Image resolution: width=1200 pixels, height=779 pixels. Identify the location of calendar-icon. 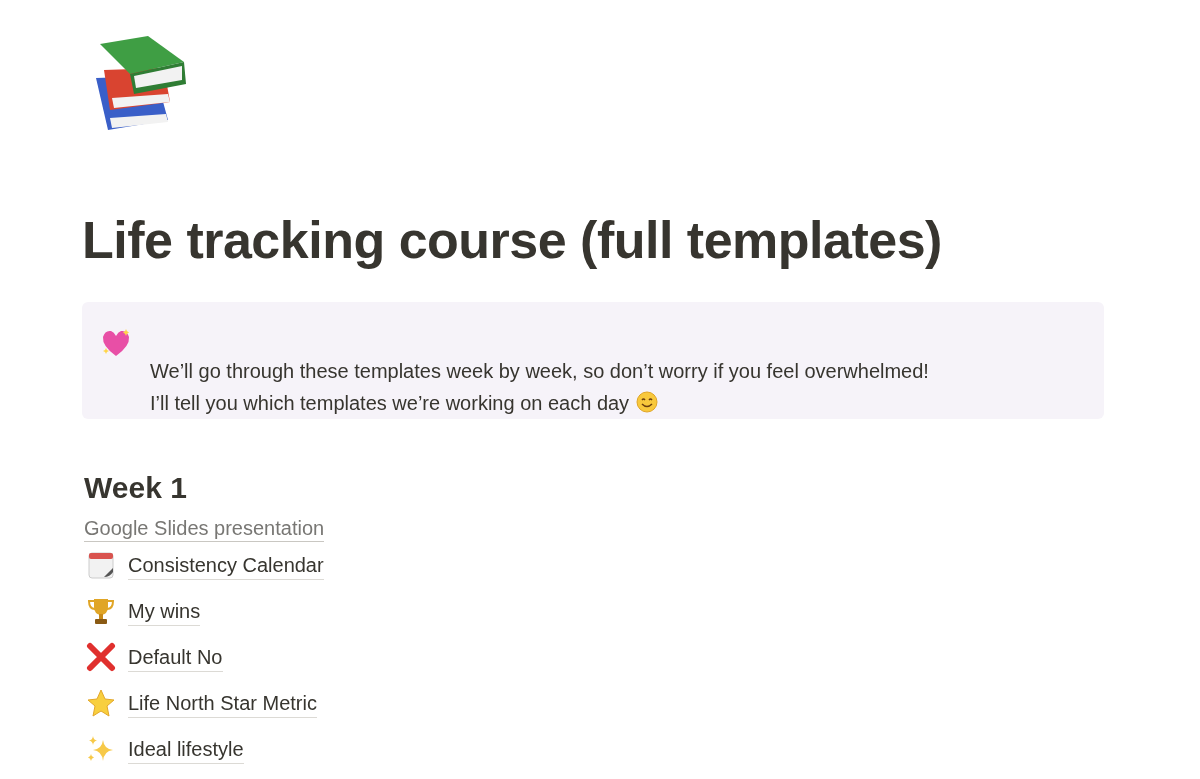
(101, 565).